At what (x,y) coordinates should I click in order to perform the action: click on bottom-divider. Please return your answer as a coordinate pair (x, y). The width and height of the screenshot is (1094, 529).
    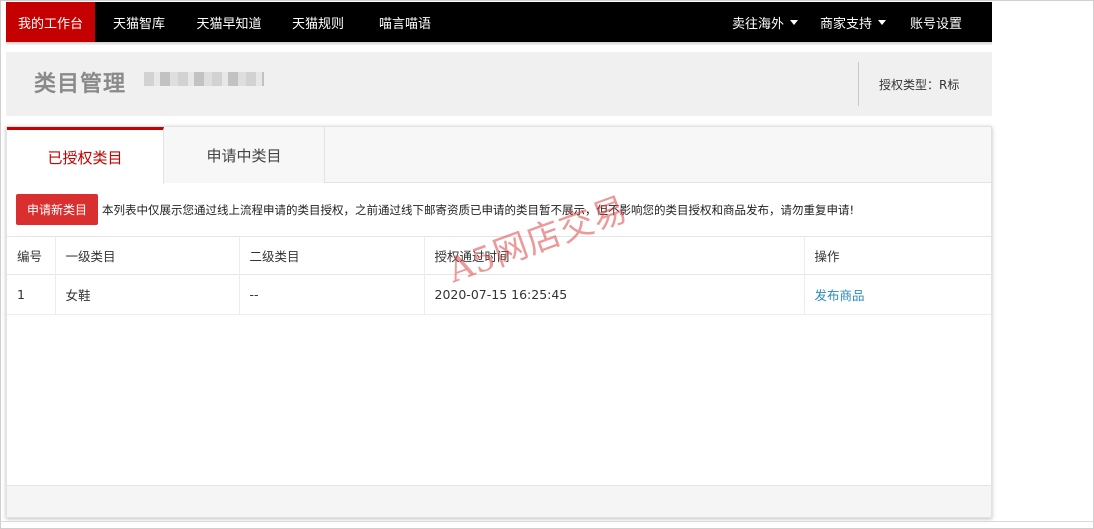
    Looking at the image, I should click on (547, 521).